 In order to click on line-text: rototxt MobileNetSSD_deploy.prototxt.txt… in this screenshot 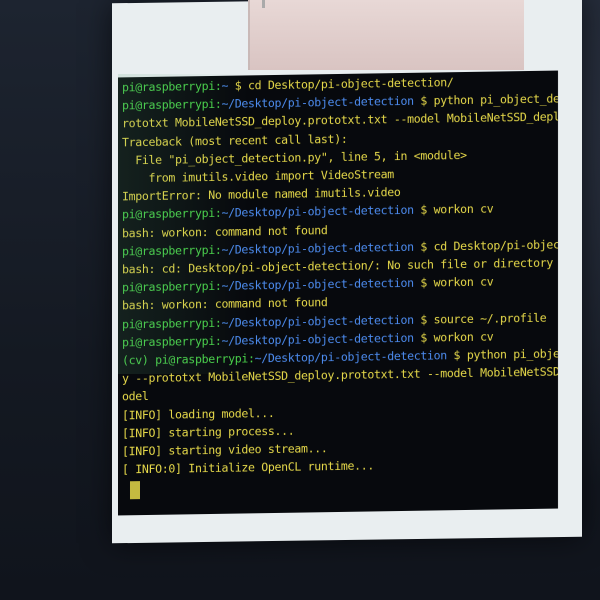, I will do `click(340, 119)`.